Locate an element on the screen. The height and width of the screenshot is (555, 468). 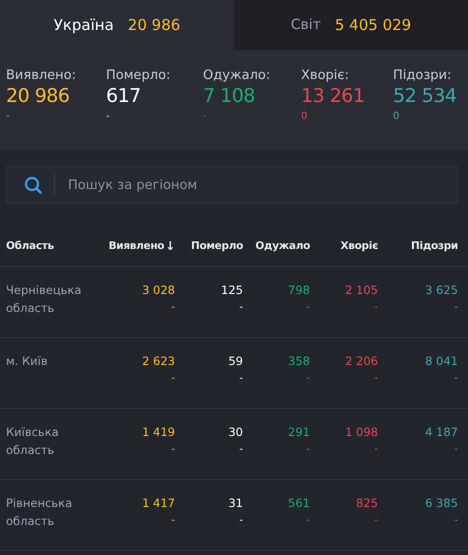
stat-value: 7 108 is located at coordinates (229, 96).